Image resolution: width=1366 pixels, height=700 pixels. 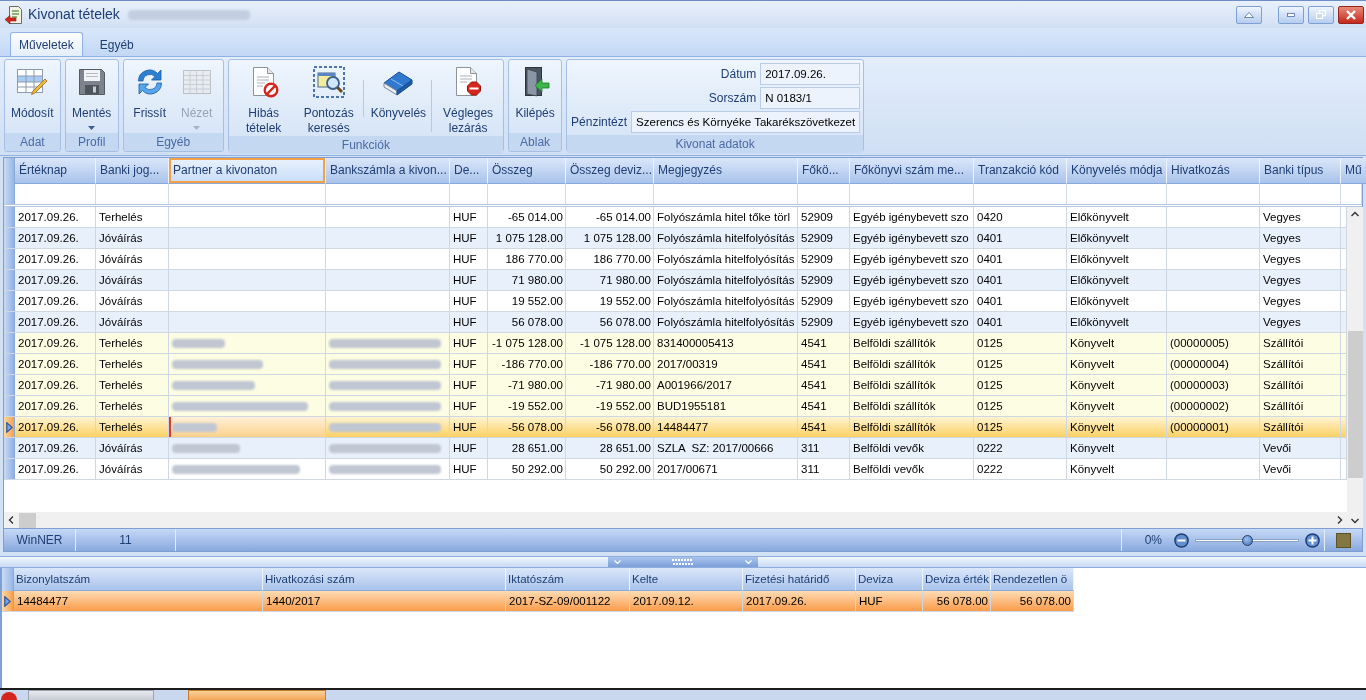 What do you see at coordinates (726, 171) in the screenshot?
I see `column-header: Megjegyzés` at bounding box center [726, 171].